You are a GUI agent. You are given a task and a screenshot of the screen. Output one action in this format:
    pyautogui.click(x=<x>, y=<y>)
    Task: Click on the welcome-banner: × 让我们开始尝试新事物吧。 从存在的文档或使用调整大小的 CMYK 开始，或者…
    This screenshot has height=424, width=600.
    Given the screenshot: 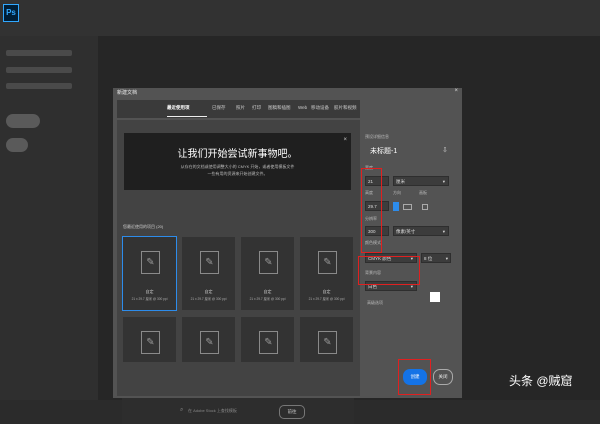 What is the action you would take?
    pyautogui.click(x=237, y=161)
    